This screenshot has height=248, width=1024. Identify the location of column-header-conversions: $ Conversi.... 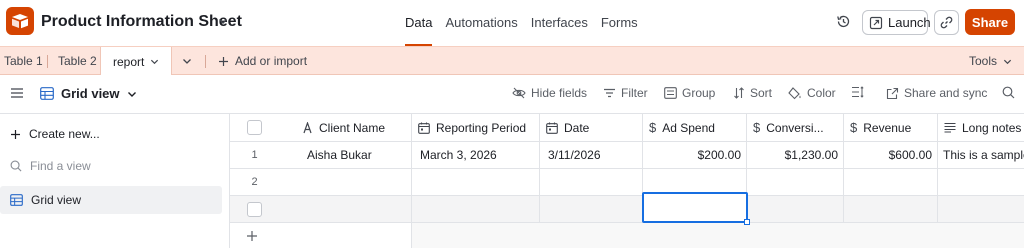
(795, 127).